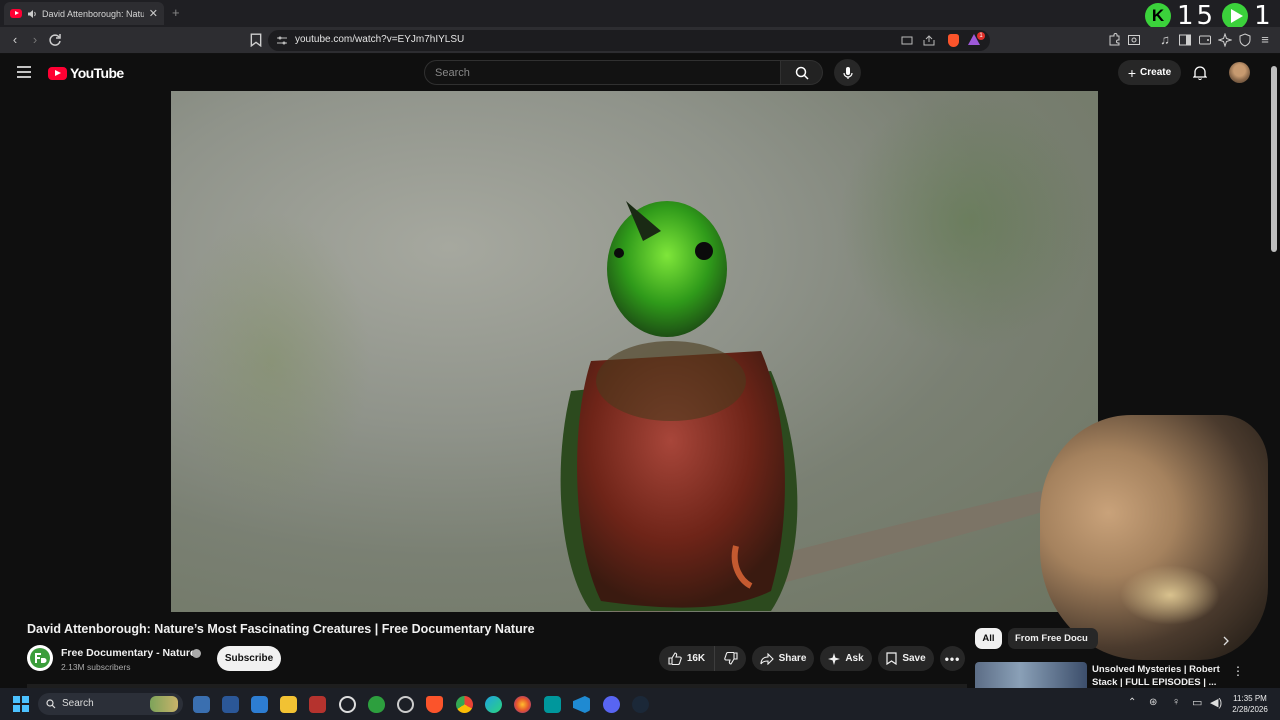  I want to click on sidebar-toggle-icon, so click(1185, 40).